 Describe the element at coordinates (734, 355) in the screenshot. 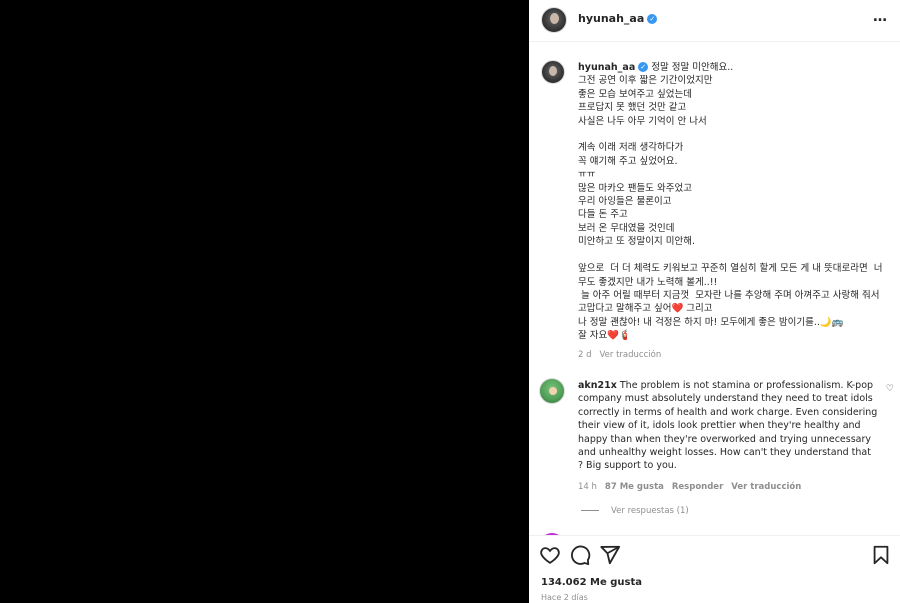

I see `caption-meta: 2 d Ver traducción` at that location.